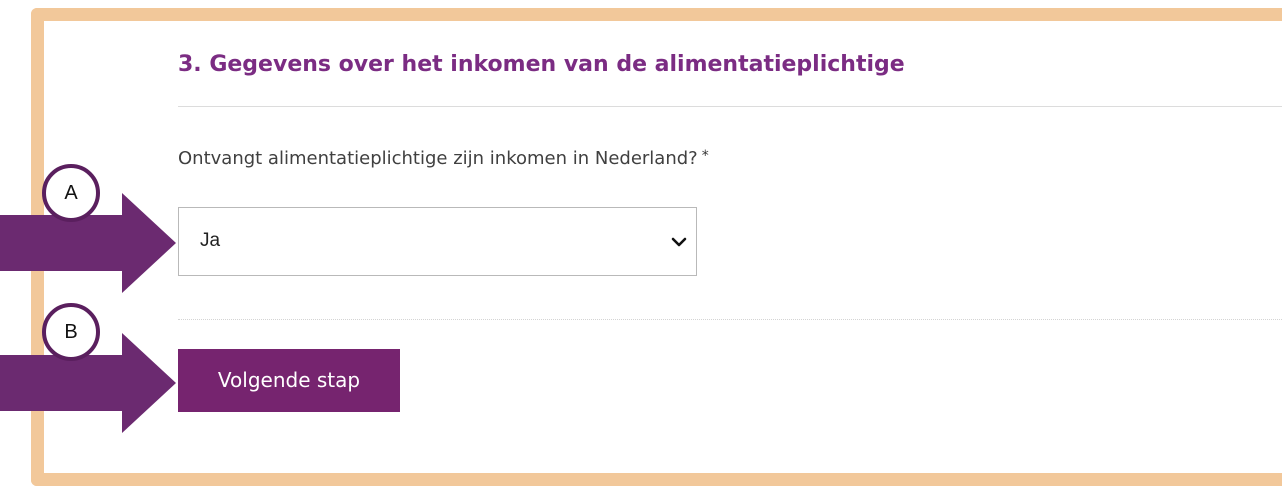 The width and height of the screenshot is (1282, 493). I want to click on annotation-marker-a: A, so click(71, 193).